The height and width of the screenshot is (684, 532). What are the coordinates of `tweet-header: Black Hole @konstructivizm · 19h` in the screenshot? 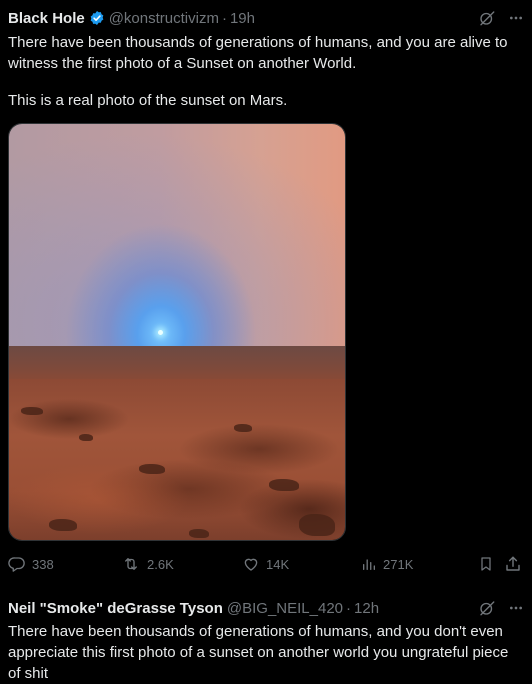 It's located at (266, 18).